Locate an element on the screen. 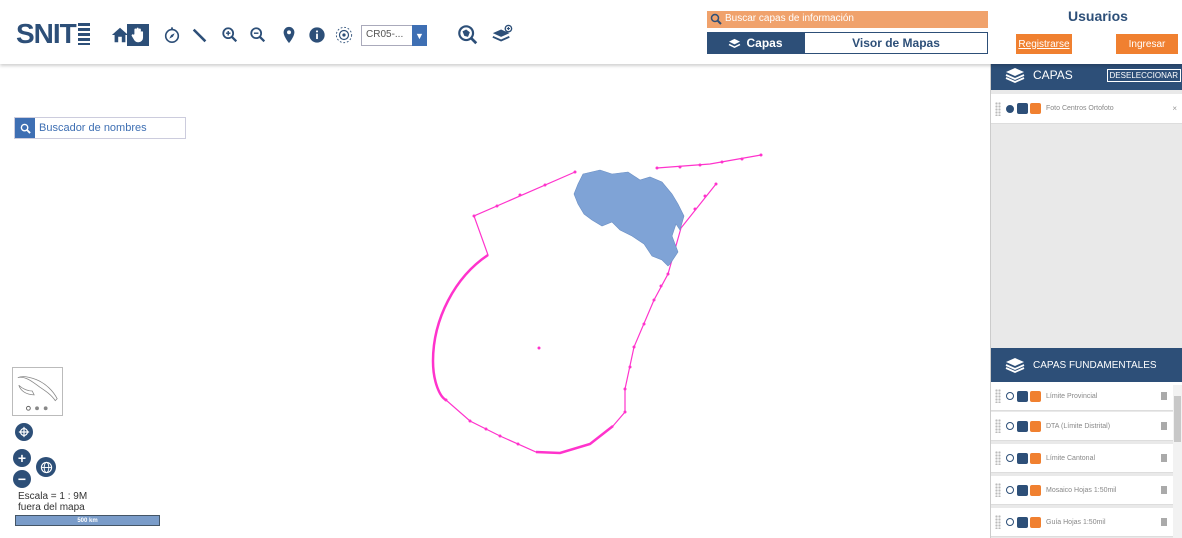 This screenshot has width=1182, height=538. layer-name: Mosaico Hojas 1:50mil is located at coordinates (1081, 490).